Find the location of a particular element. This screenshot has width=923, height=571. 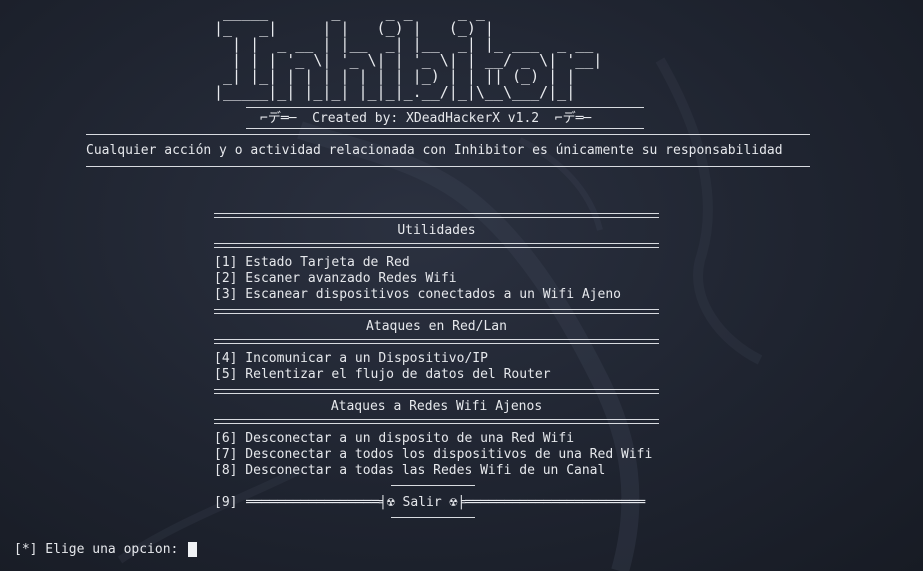

menu-option-4: [4] Incomunicar a un Dispositivo/IP is located at coordinates (351, 359).